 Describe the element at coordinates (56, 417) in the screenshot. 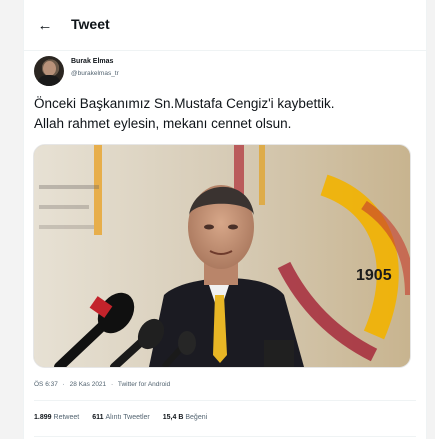

I see `retweets-stat: 1.899 Retweet` at that location.